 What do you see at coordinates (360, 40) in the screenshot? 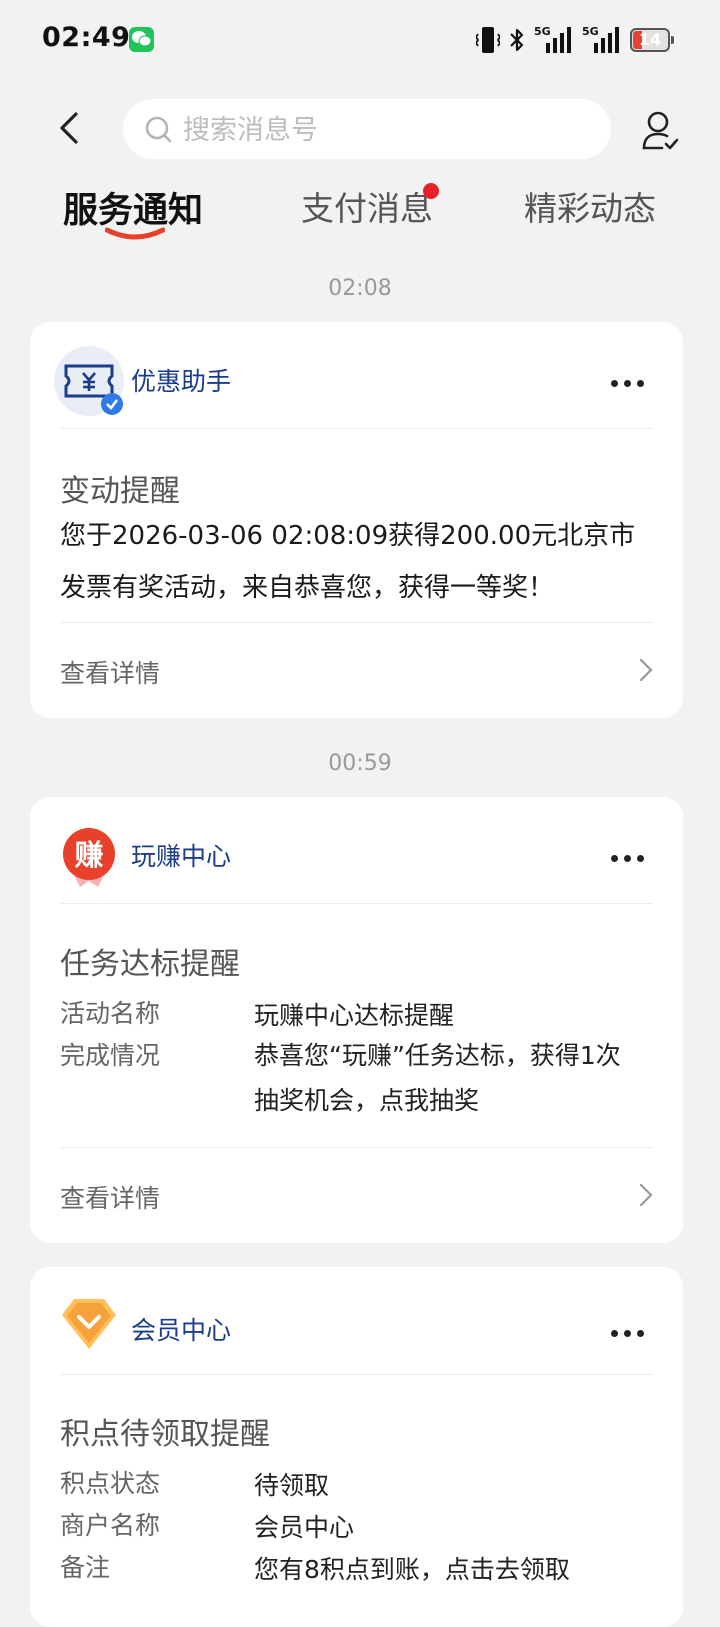
I see `status-bar: 02:49 5G 5G 14` at bounding box center [360, 40].